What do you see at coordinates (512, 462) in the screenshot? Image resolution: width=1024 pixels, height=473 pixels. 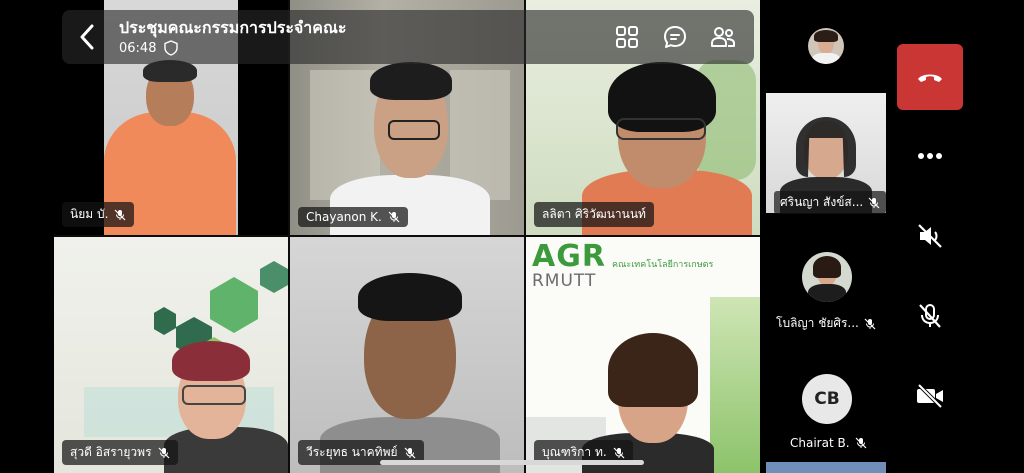 I see `home-indicator` at bounding box center [512, 462].